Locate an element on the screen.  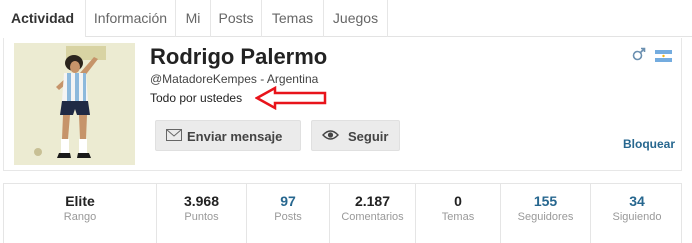
stat-value: 0 is located at coordinates (458, 201).